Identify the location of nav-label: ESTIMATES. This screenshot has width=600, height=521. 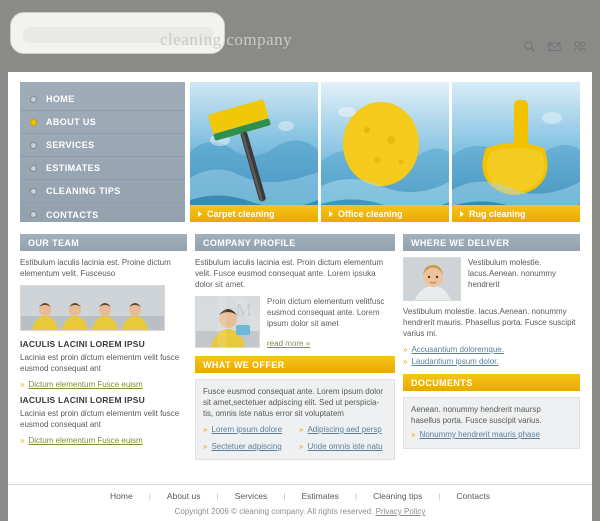
(73, 168).